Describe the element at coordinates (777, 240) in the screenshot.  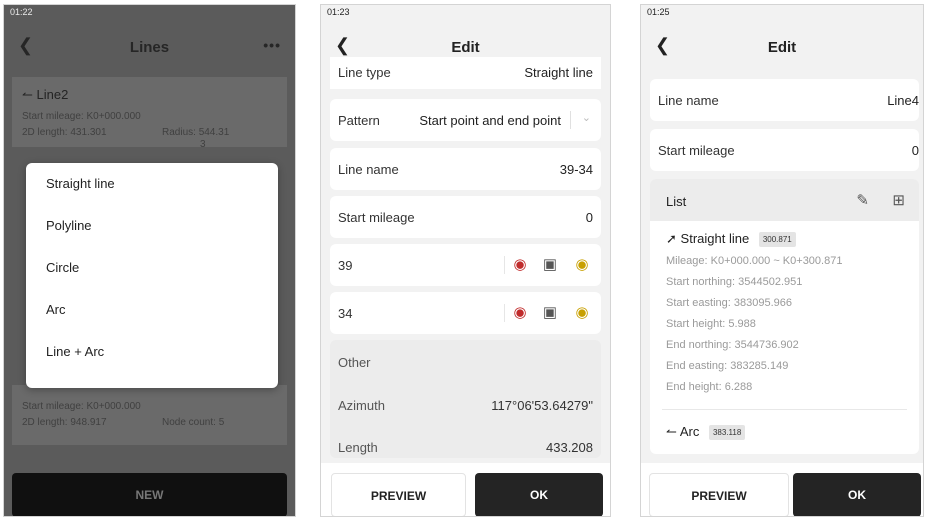
I see `segment-length-badge: 300.871` at that location.